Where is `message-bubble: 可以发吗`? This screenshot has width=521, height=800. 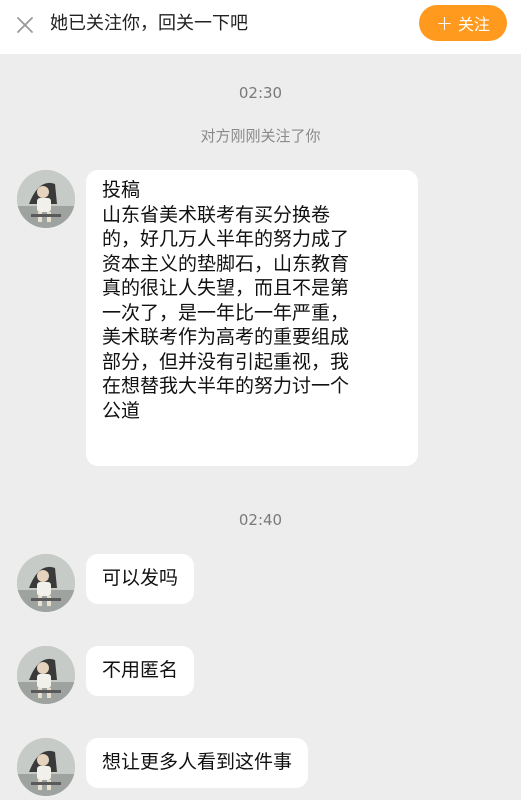
message-bubble: 可以发吗 is located at coordinates (140, 579).